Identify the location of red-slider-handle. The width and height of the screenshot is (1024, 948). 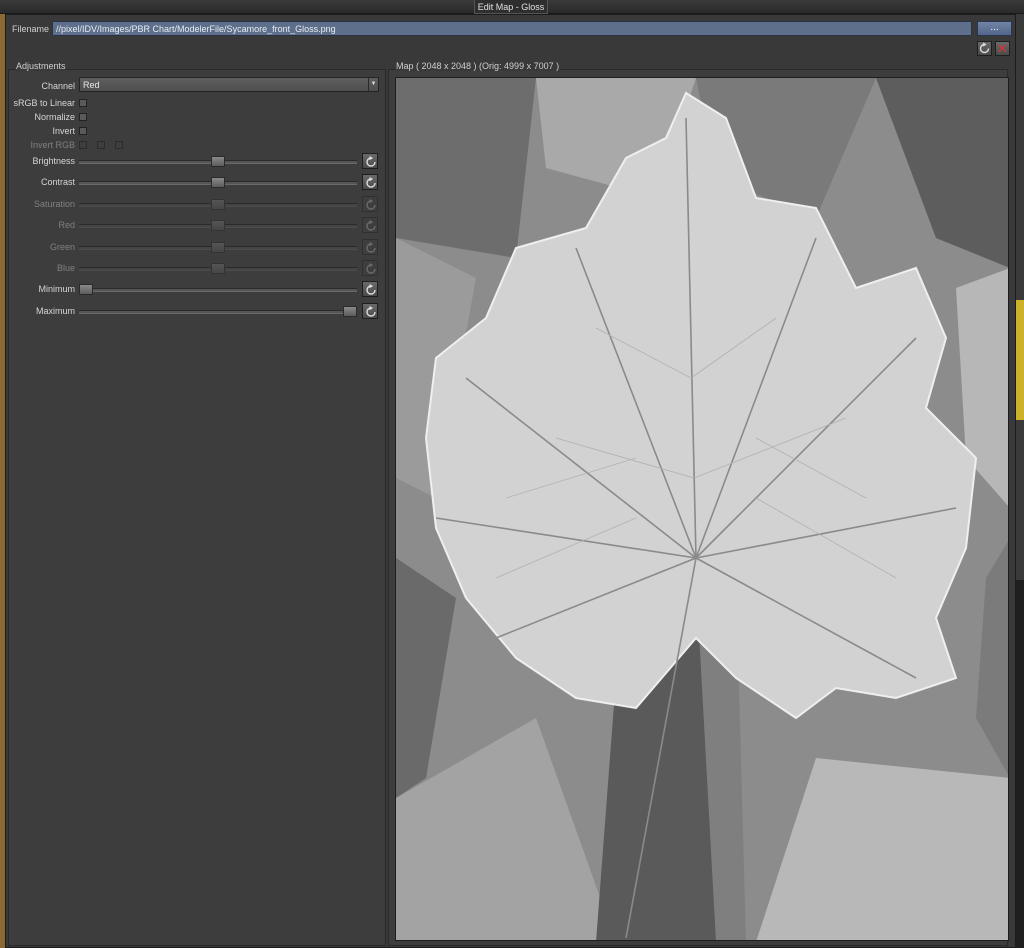
(218, 226).